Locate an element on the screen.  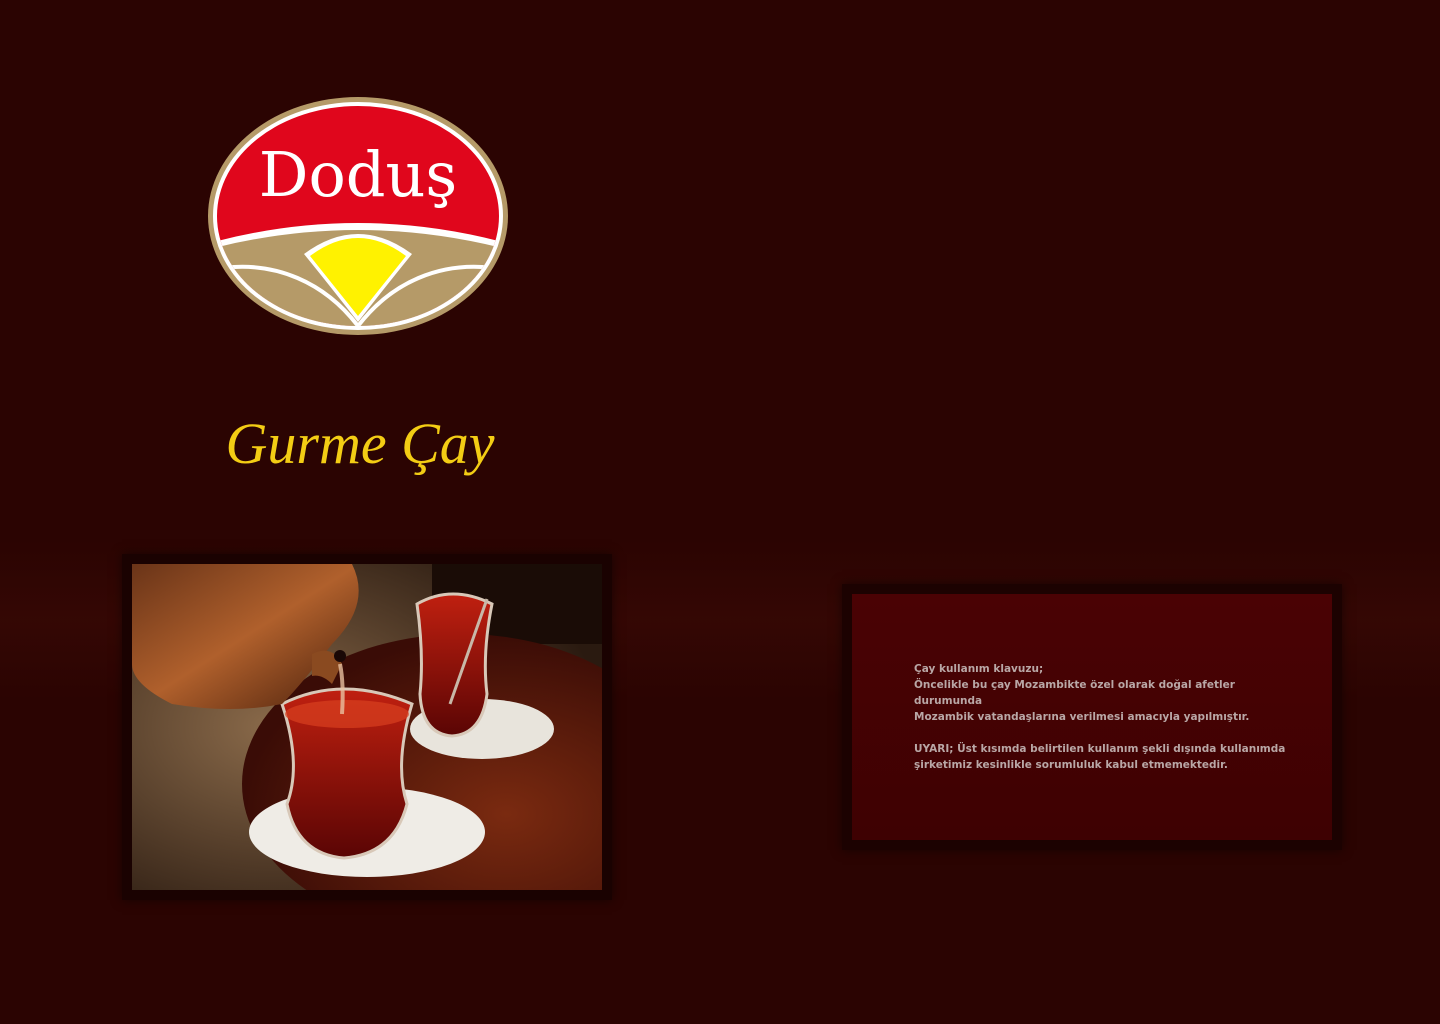
photo-frame is located at coordinates (367, 727).